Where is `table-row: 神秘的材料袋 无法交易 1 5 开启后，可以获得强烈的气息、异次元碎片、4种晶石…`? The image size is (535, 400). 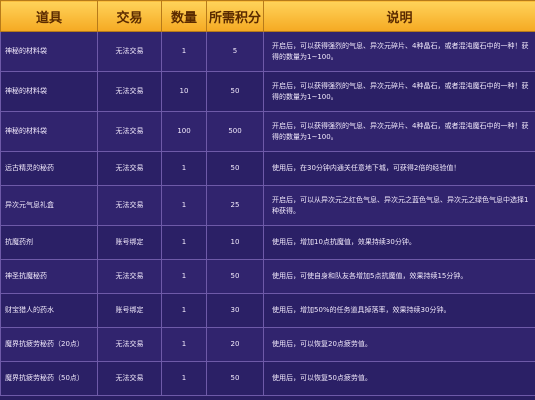
table-row: 神秘的材料袋 无法交易 1 5 开启后，可以获得强烈的气息、异次元碎片、4种晶石… is located at coordinates (267, 51).